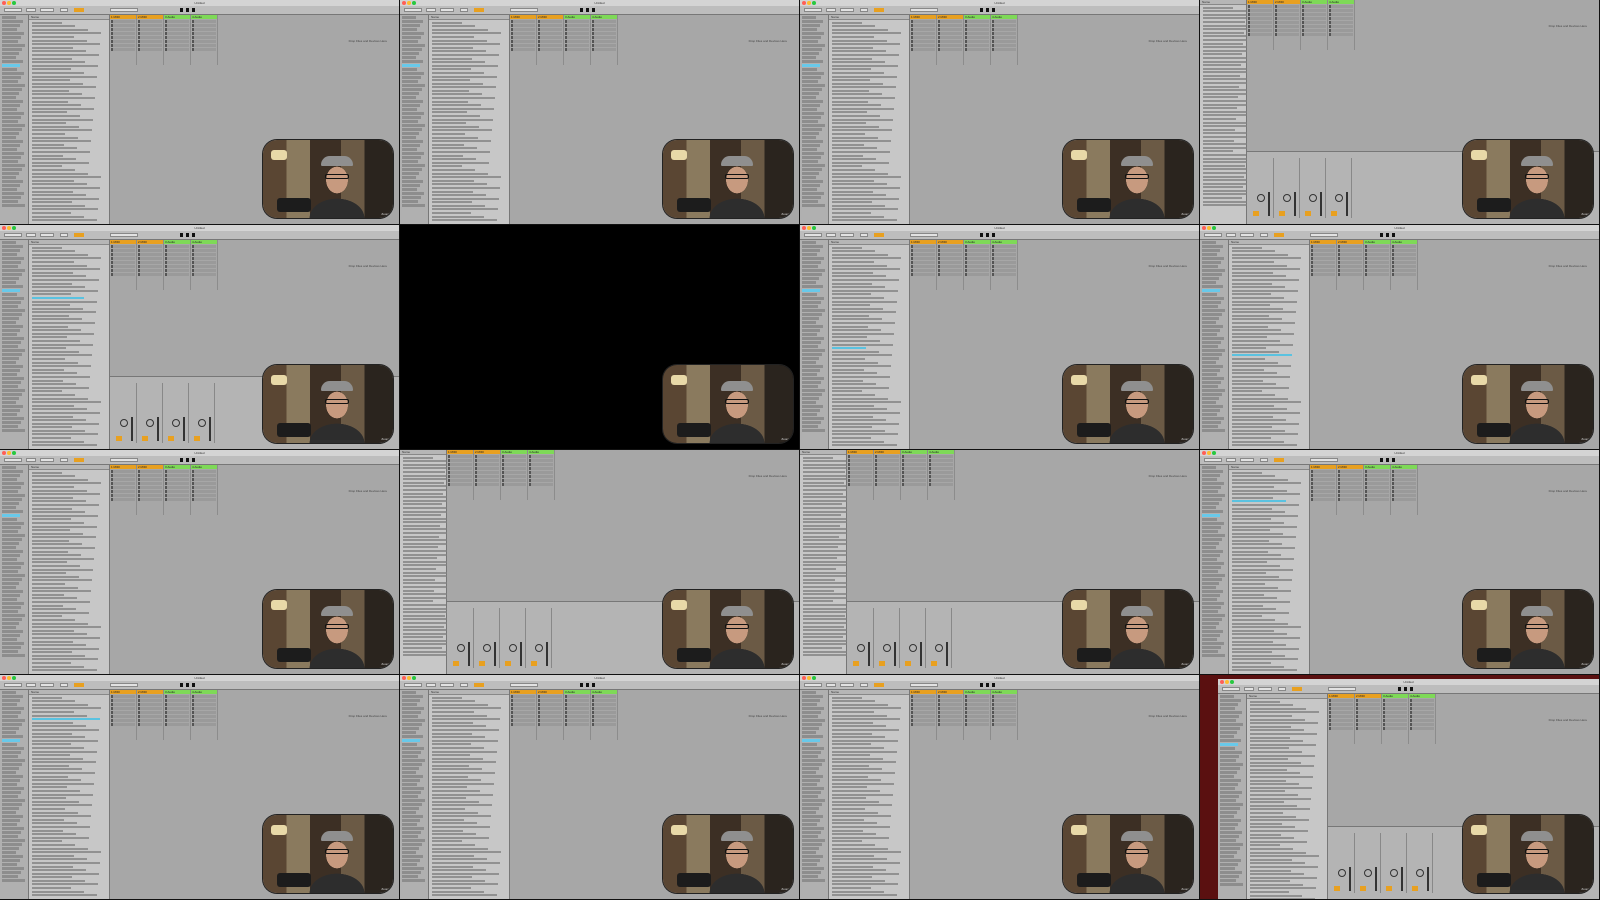 The height and width of the screenshot is (900, 1600). What do you see at coordinates (1350, 490) in the screenshot?
I see `track-column: 2 MIDI` at bounding box center [1350, 490].